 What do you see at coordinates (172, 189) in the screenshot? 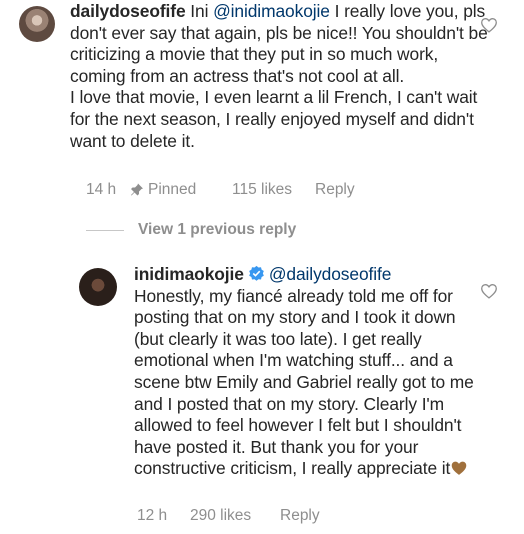
I see `comment-1-pinned: Pinned` at bounding box center [172, 189].